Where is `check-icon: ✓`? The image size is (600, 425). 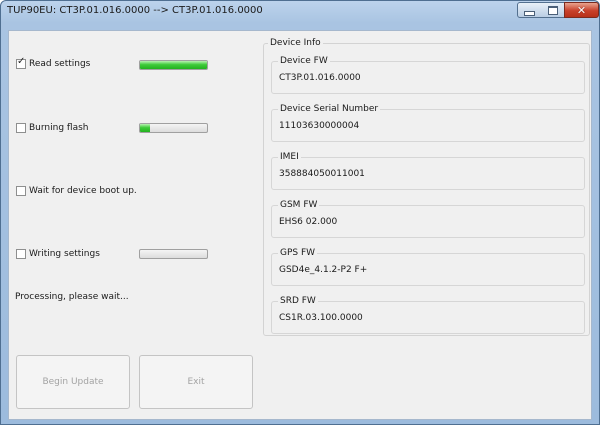 check-icon: ✓ is located at coordinates (21, 61).